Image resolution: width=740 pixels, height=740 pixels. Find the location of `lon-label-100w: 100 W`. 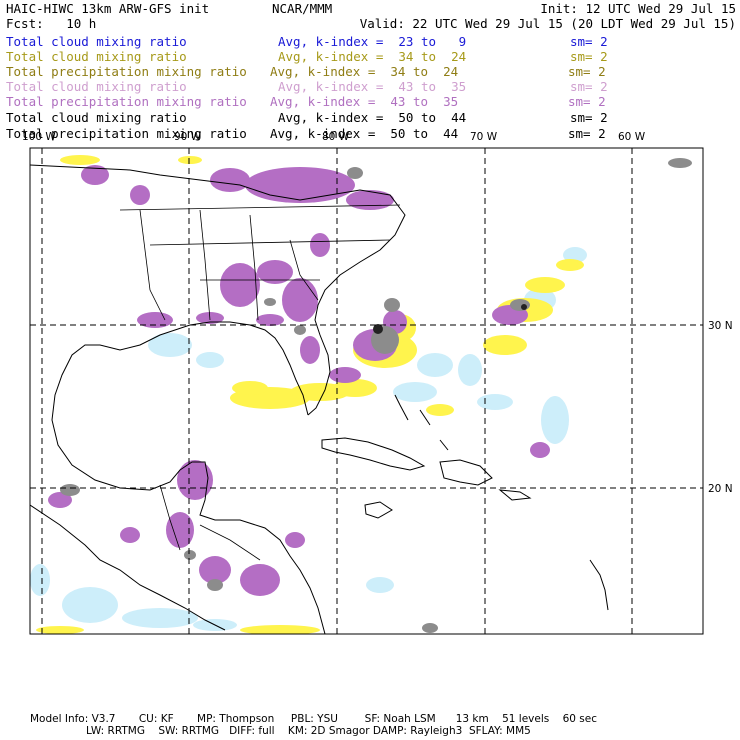

lon-label-100w: 100 W is located at coordinates (39, 137).